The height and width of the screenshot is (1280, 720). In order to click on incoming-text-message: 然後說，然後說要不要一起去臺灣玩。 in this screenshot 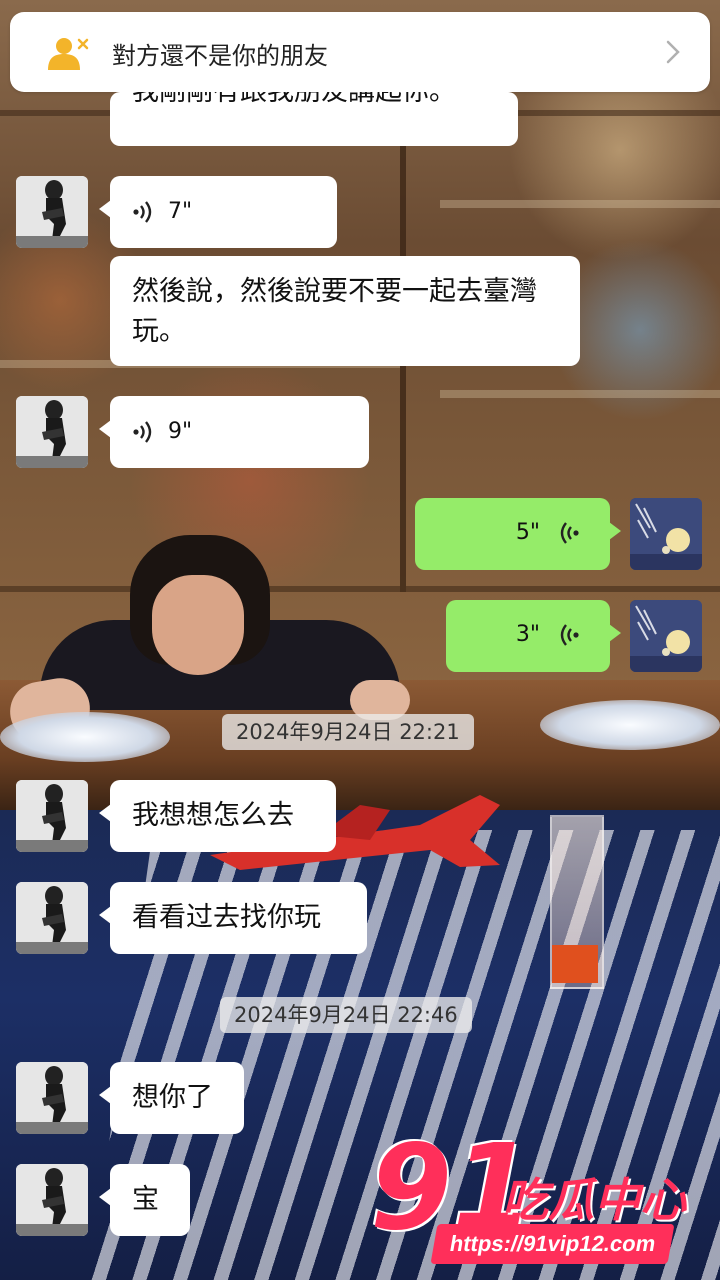, I will do `click(345, 311)`.